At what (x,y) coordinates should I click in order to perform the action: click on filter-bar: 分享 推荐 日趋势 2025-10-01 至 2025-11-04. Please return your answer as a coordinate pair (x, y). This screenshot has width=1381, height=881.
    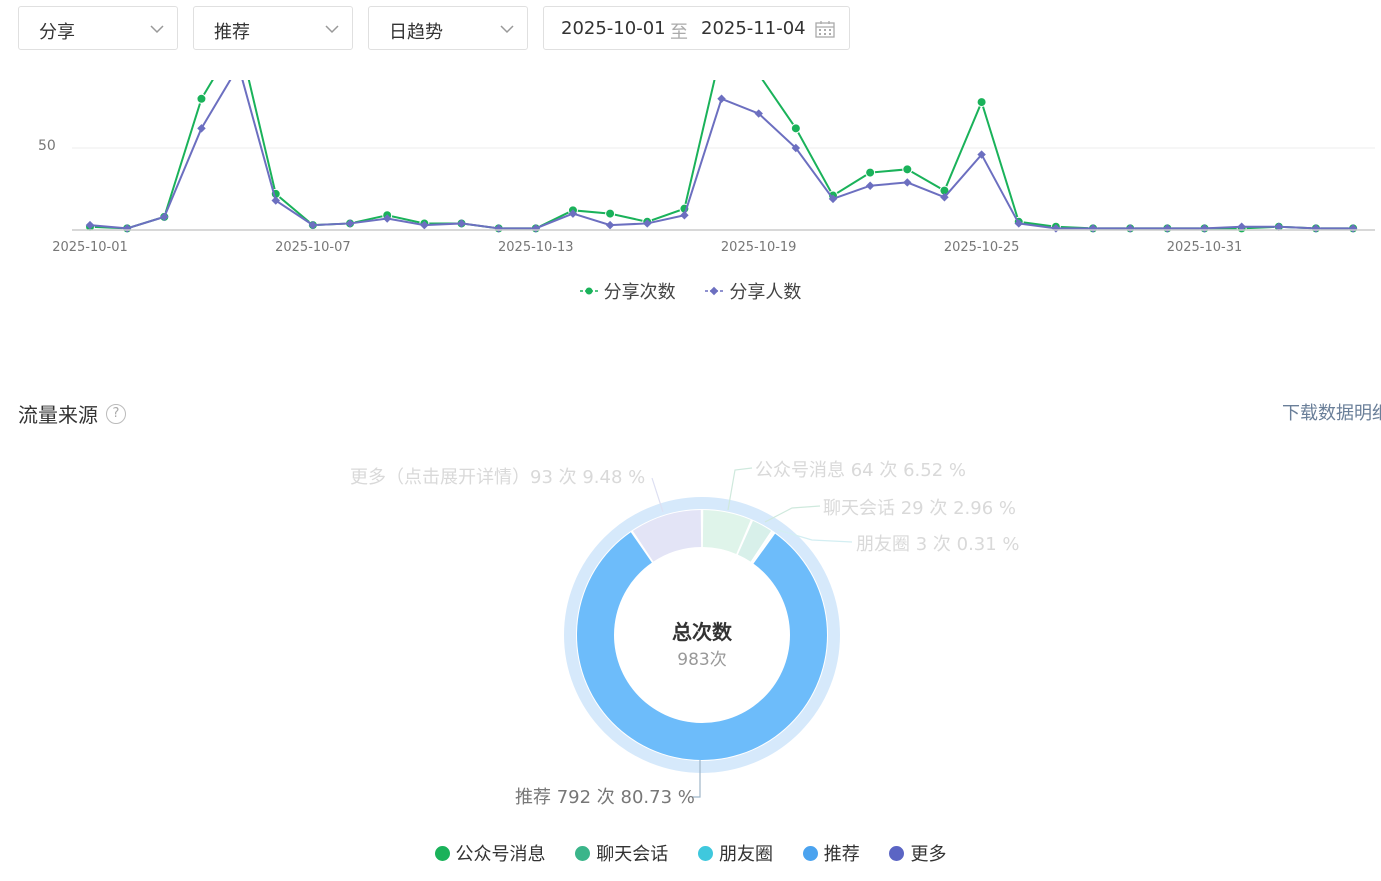
    Looking at the image, I should click on (690, 40).